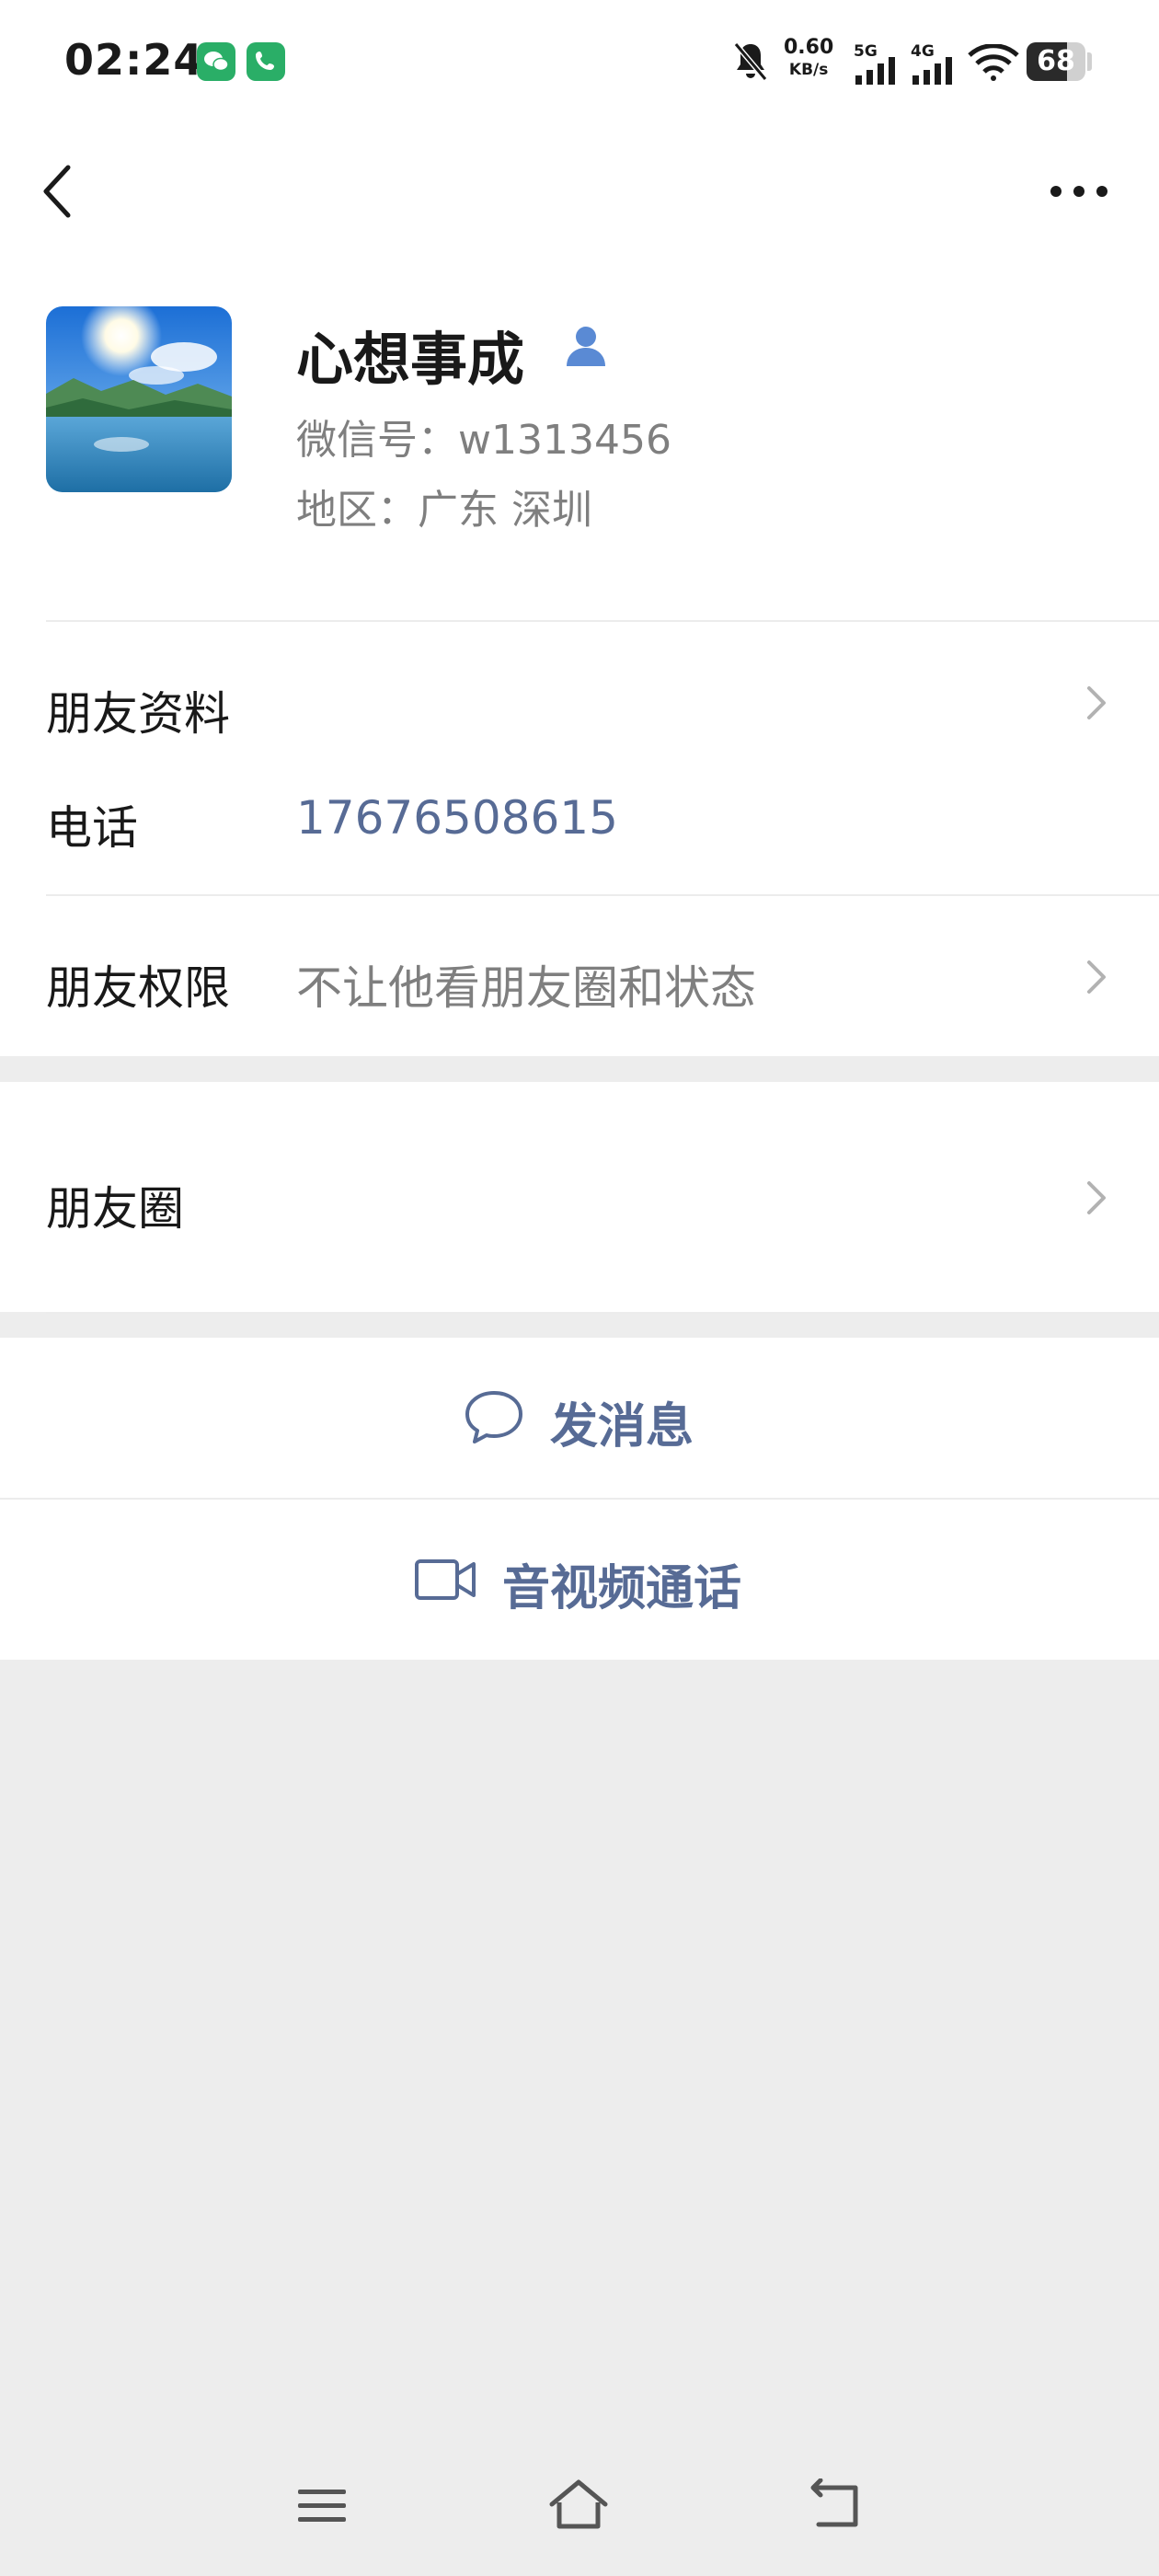 The image size is (1159, 2576). I want to click on net-speed-unit: KB/s, so click(808, 70).